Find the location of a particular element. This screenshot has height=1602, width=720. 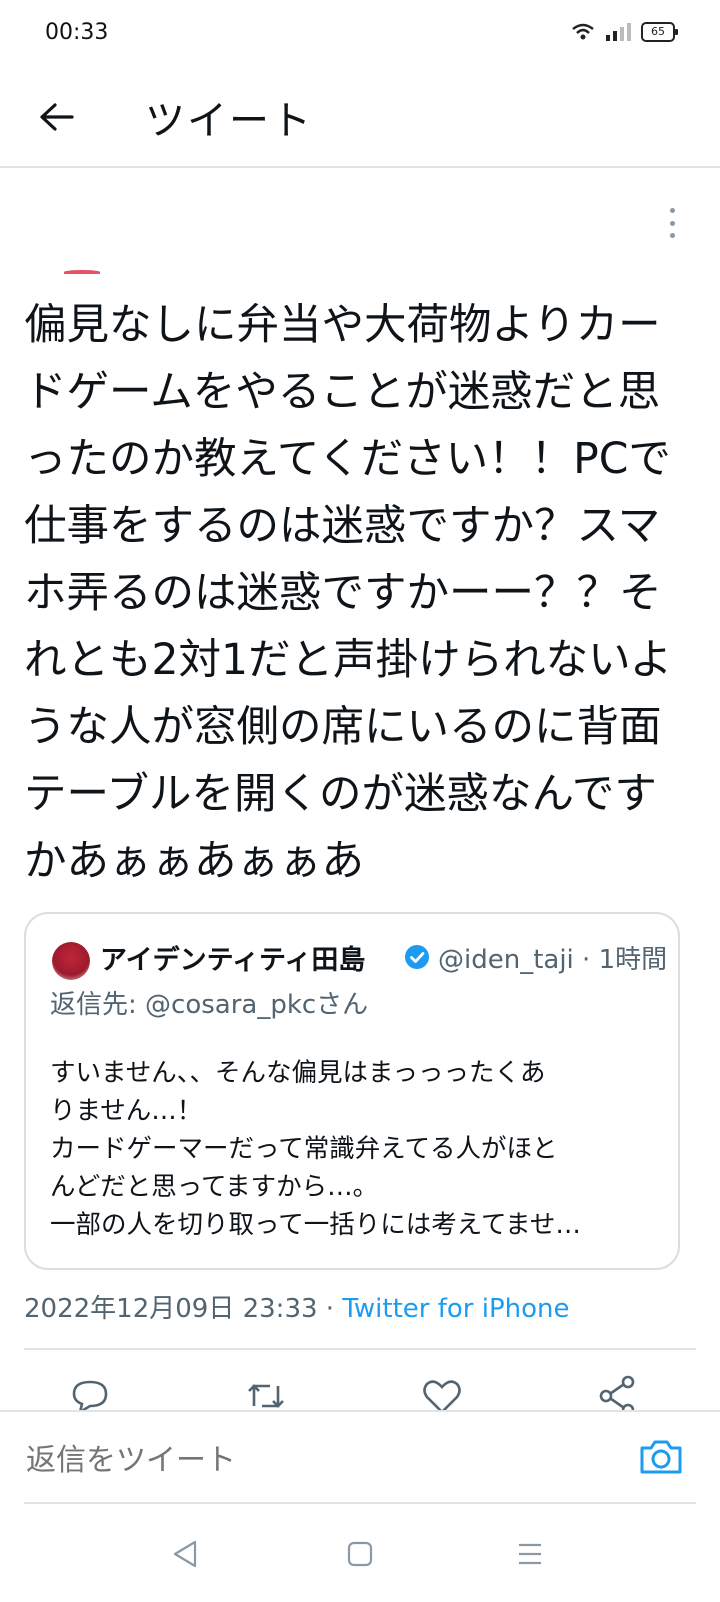

tweet-timestamp: 2022年12月09日 23:33 is located at coordinates (171, 1309).